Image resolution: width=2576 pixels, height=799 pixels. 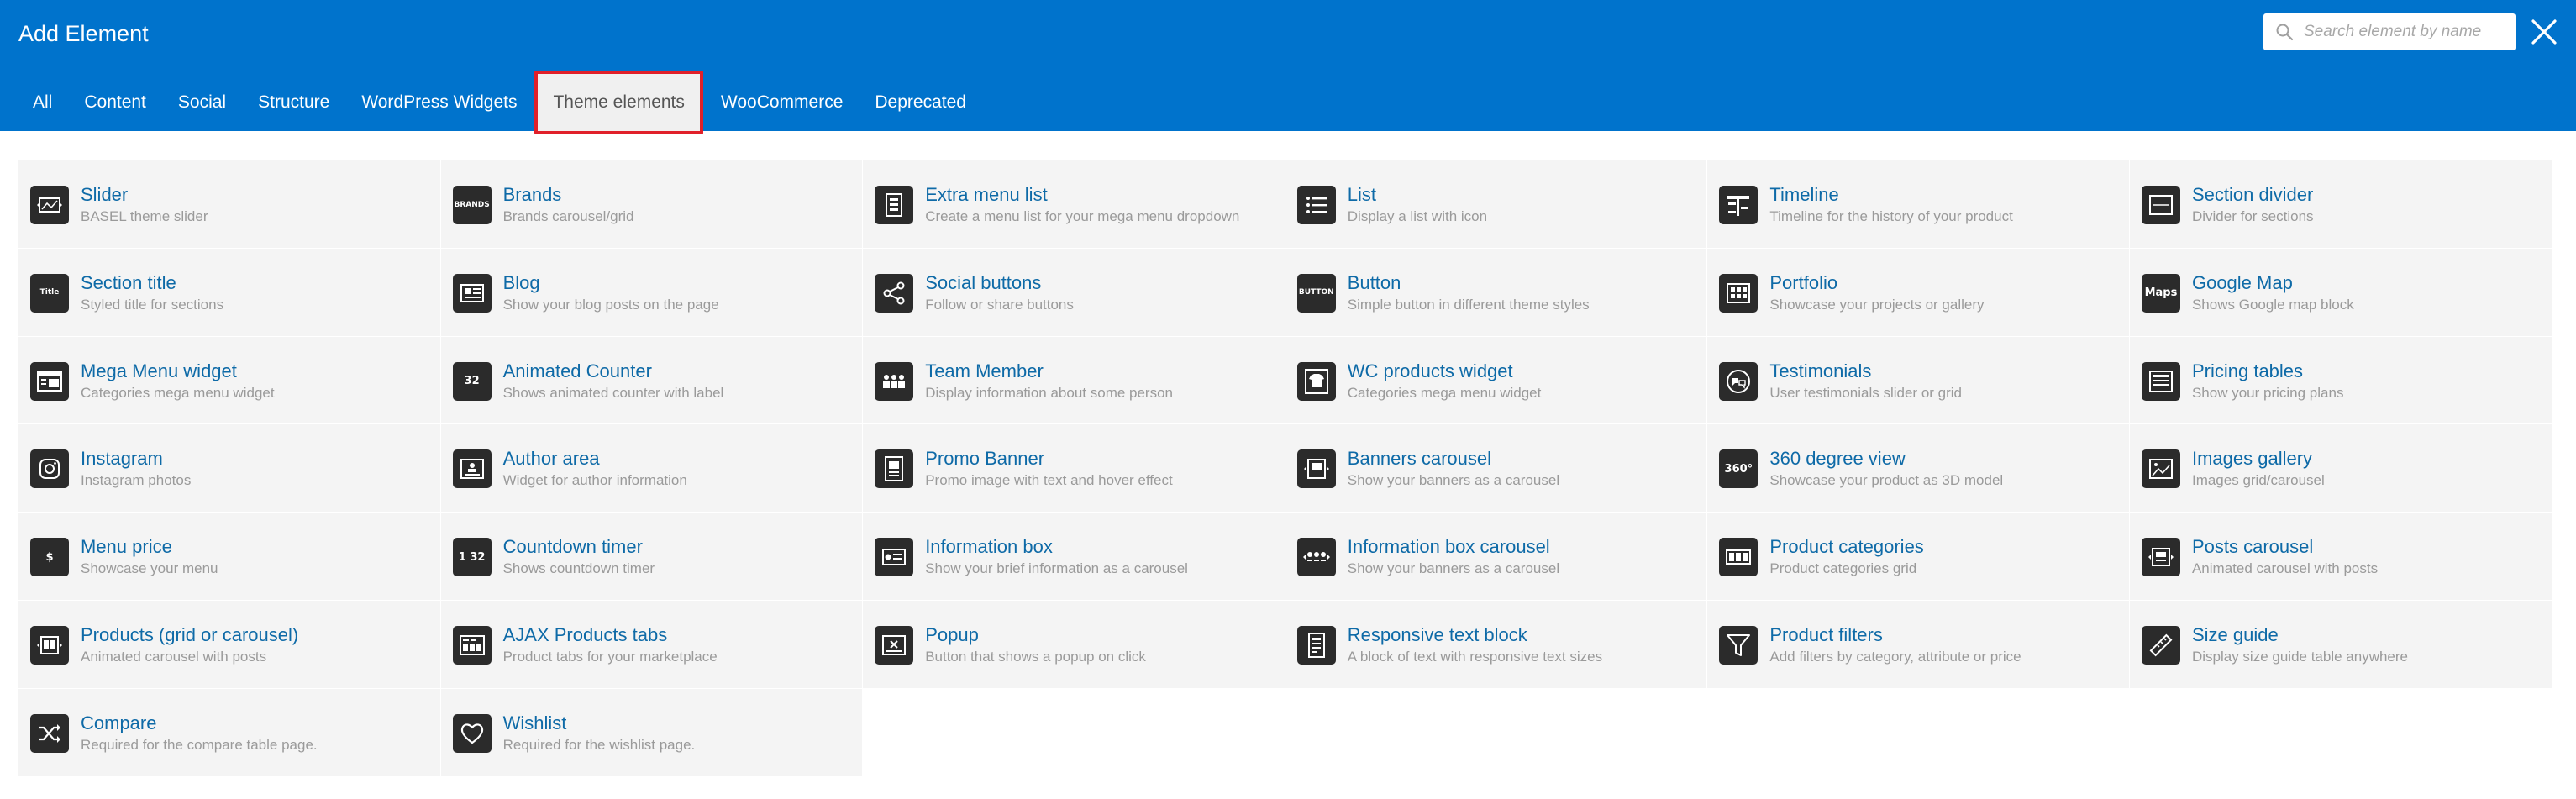 I want to click on view-360-icon: 360°, so click(x=1739, y=469).